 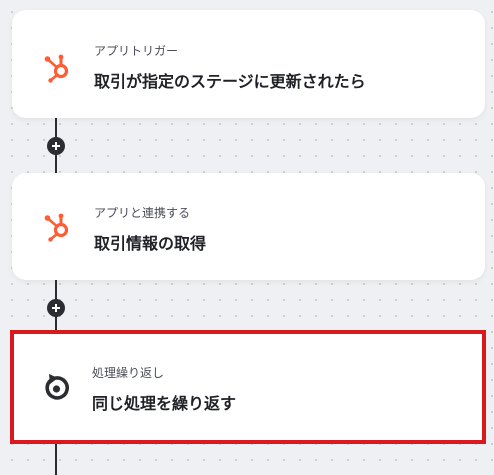 What do you see at coordinates (142, 213) in the screenshot?
I see `step-app-label: アプリと連携する` at bounding box center [142, 213].